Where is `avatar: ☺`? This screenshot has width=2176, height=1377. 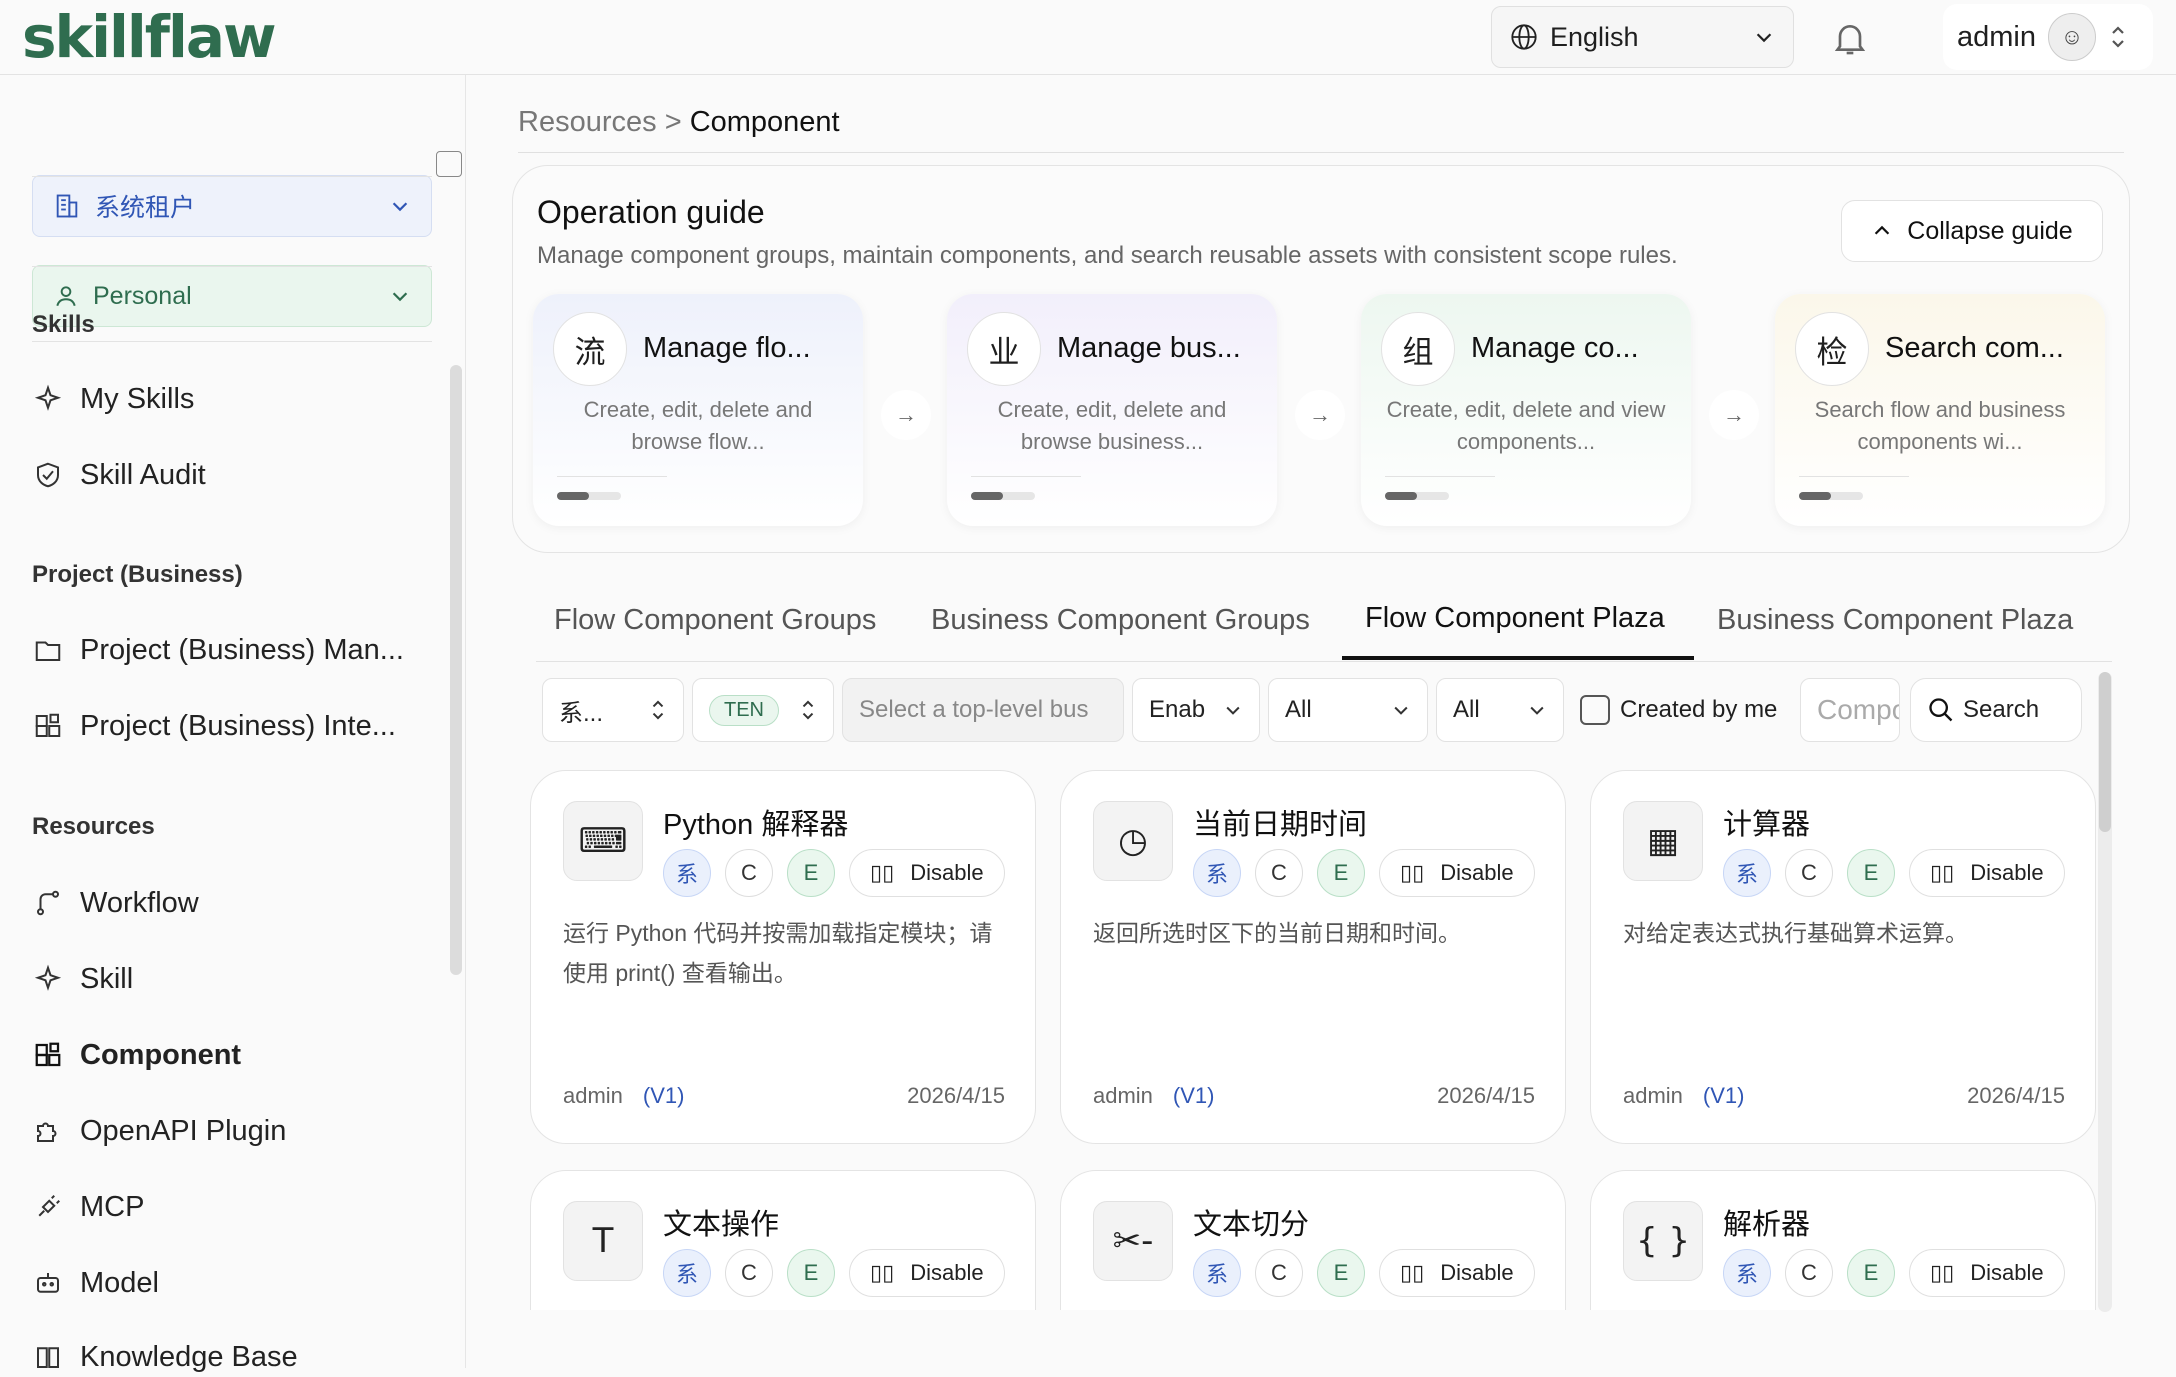 avatar: ☺ is located at coordinates (2072, 37).